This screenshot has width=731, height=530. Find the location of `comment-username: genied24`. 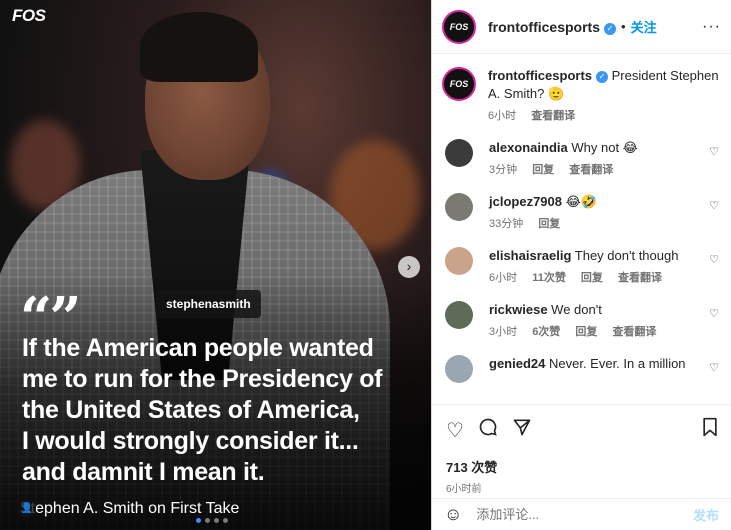

comment-username: genied24 is located at coordinates (517, 363).